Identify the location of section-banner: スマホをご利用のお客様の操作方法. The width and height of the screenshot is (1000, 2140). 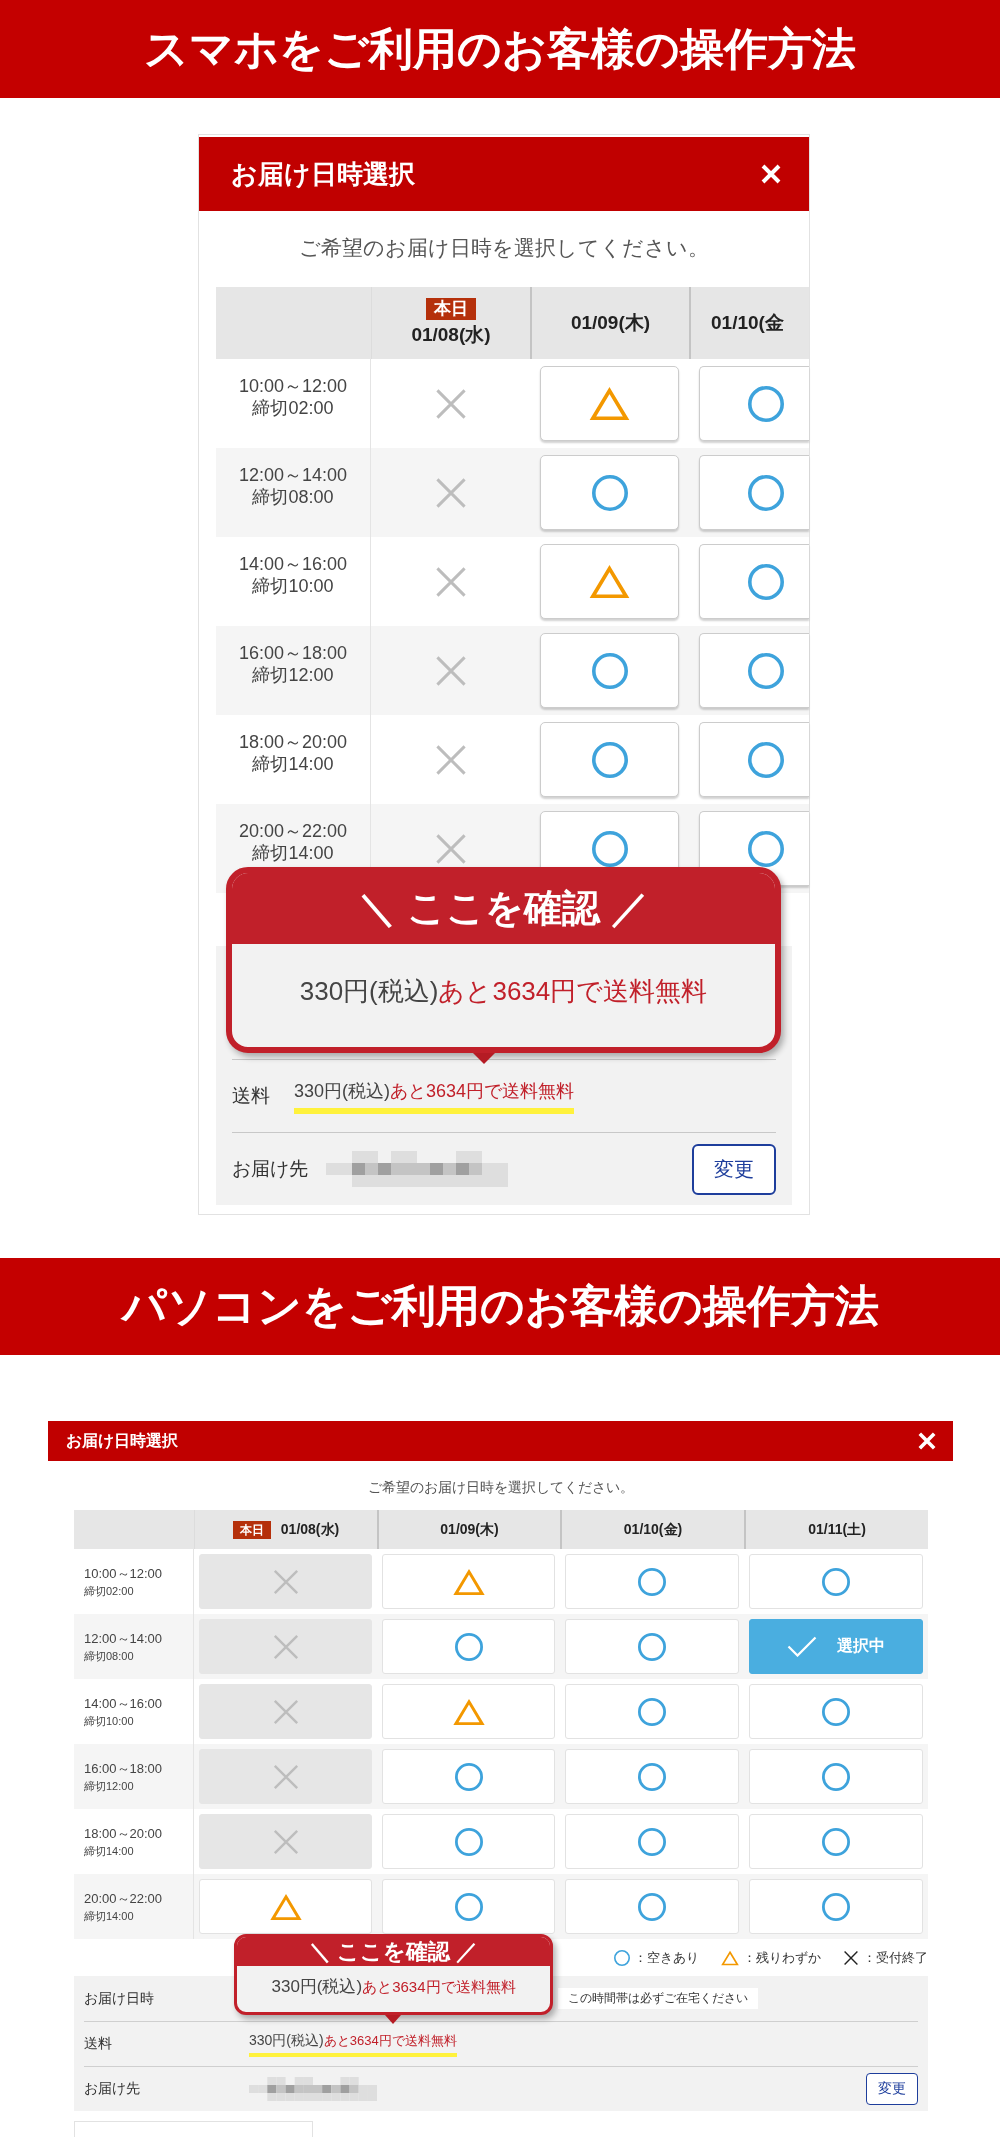
(500, 49).